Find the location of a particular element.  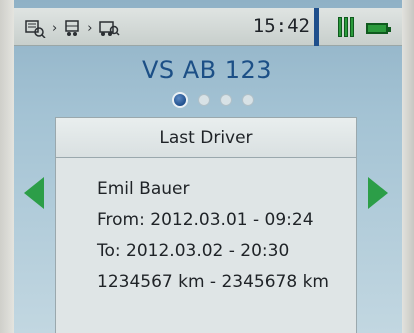

driver-name: Emil Bauer is located at coordinates (143, 189).